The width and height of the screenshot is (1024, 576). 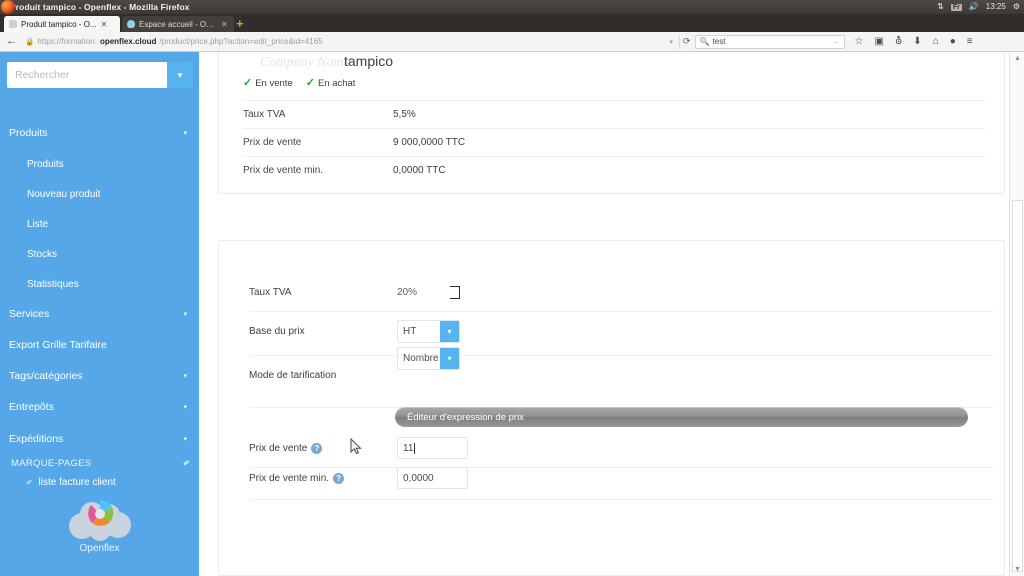 What do you see at coordinates (289, 478) in the screenshot?
I see `field-label-text: Prix de vente min.` at bounding box center [289, 478].